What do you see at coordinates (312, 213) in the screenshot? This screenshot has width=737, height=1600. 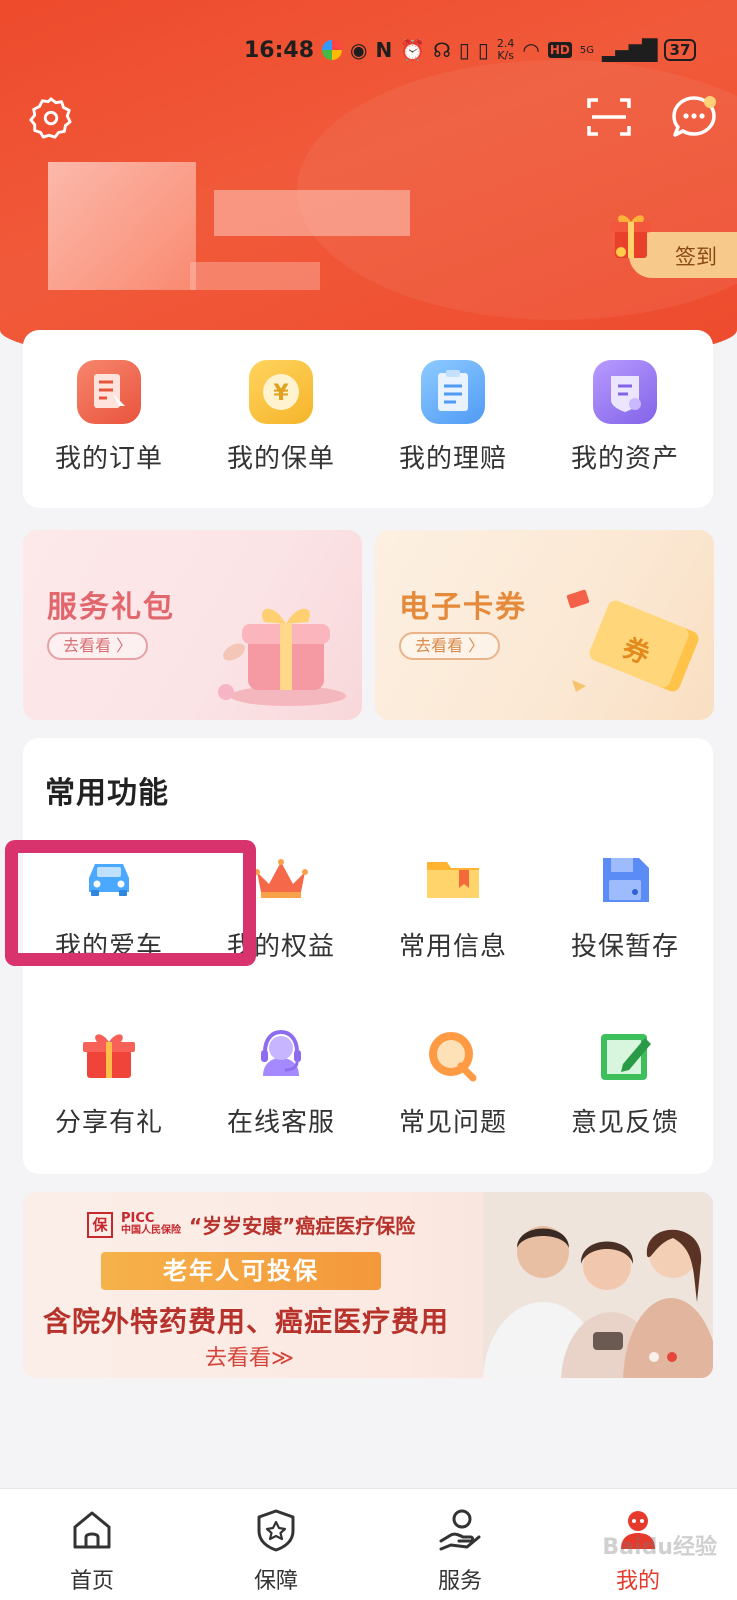 I see `username-redacted` at bounding box center [312, 213].